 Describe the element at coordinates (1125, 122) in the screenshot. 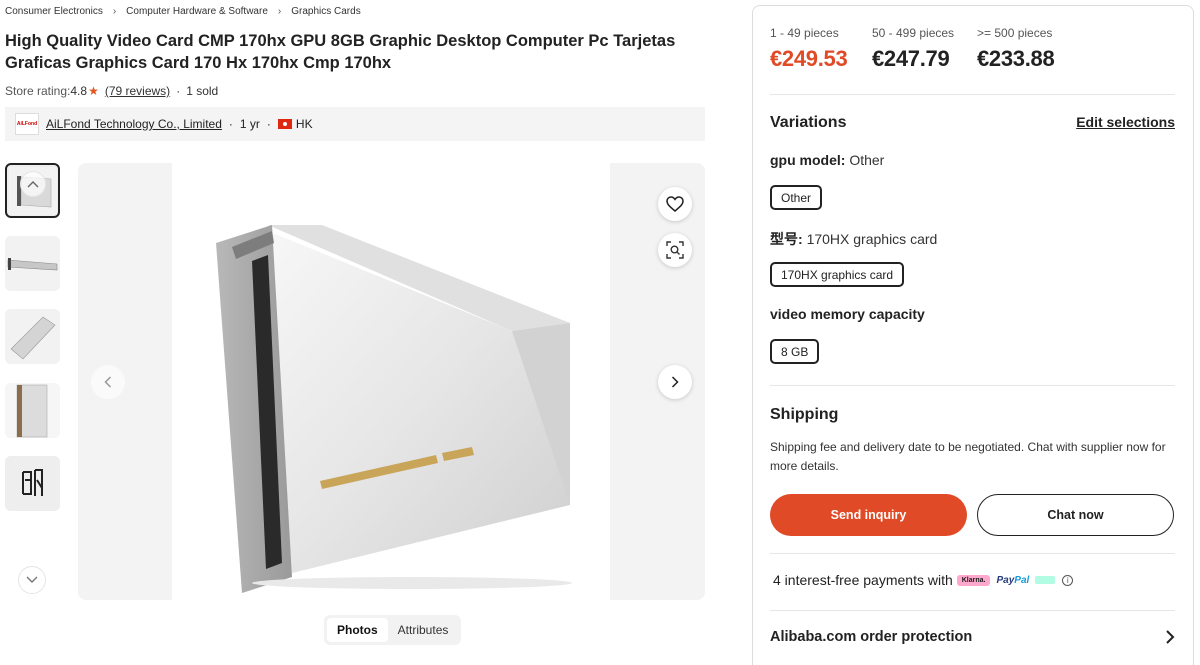

I see `edit-selections-link: Edit selections` at that location.